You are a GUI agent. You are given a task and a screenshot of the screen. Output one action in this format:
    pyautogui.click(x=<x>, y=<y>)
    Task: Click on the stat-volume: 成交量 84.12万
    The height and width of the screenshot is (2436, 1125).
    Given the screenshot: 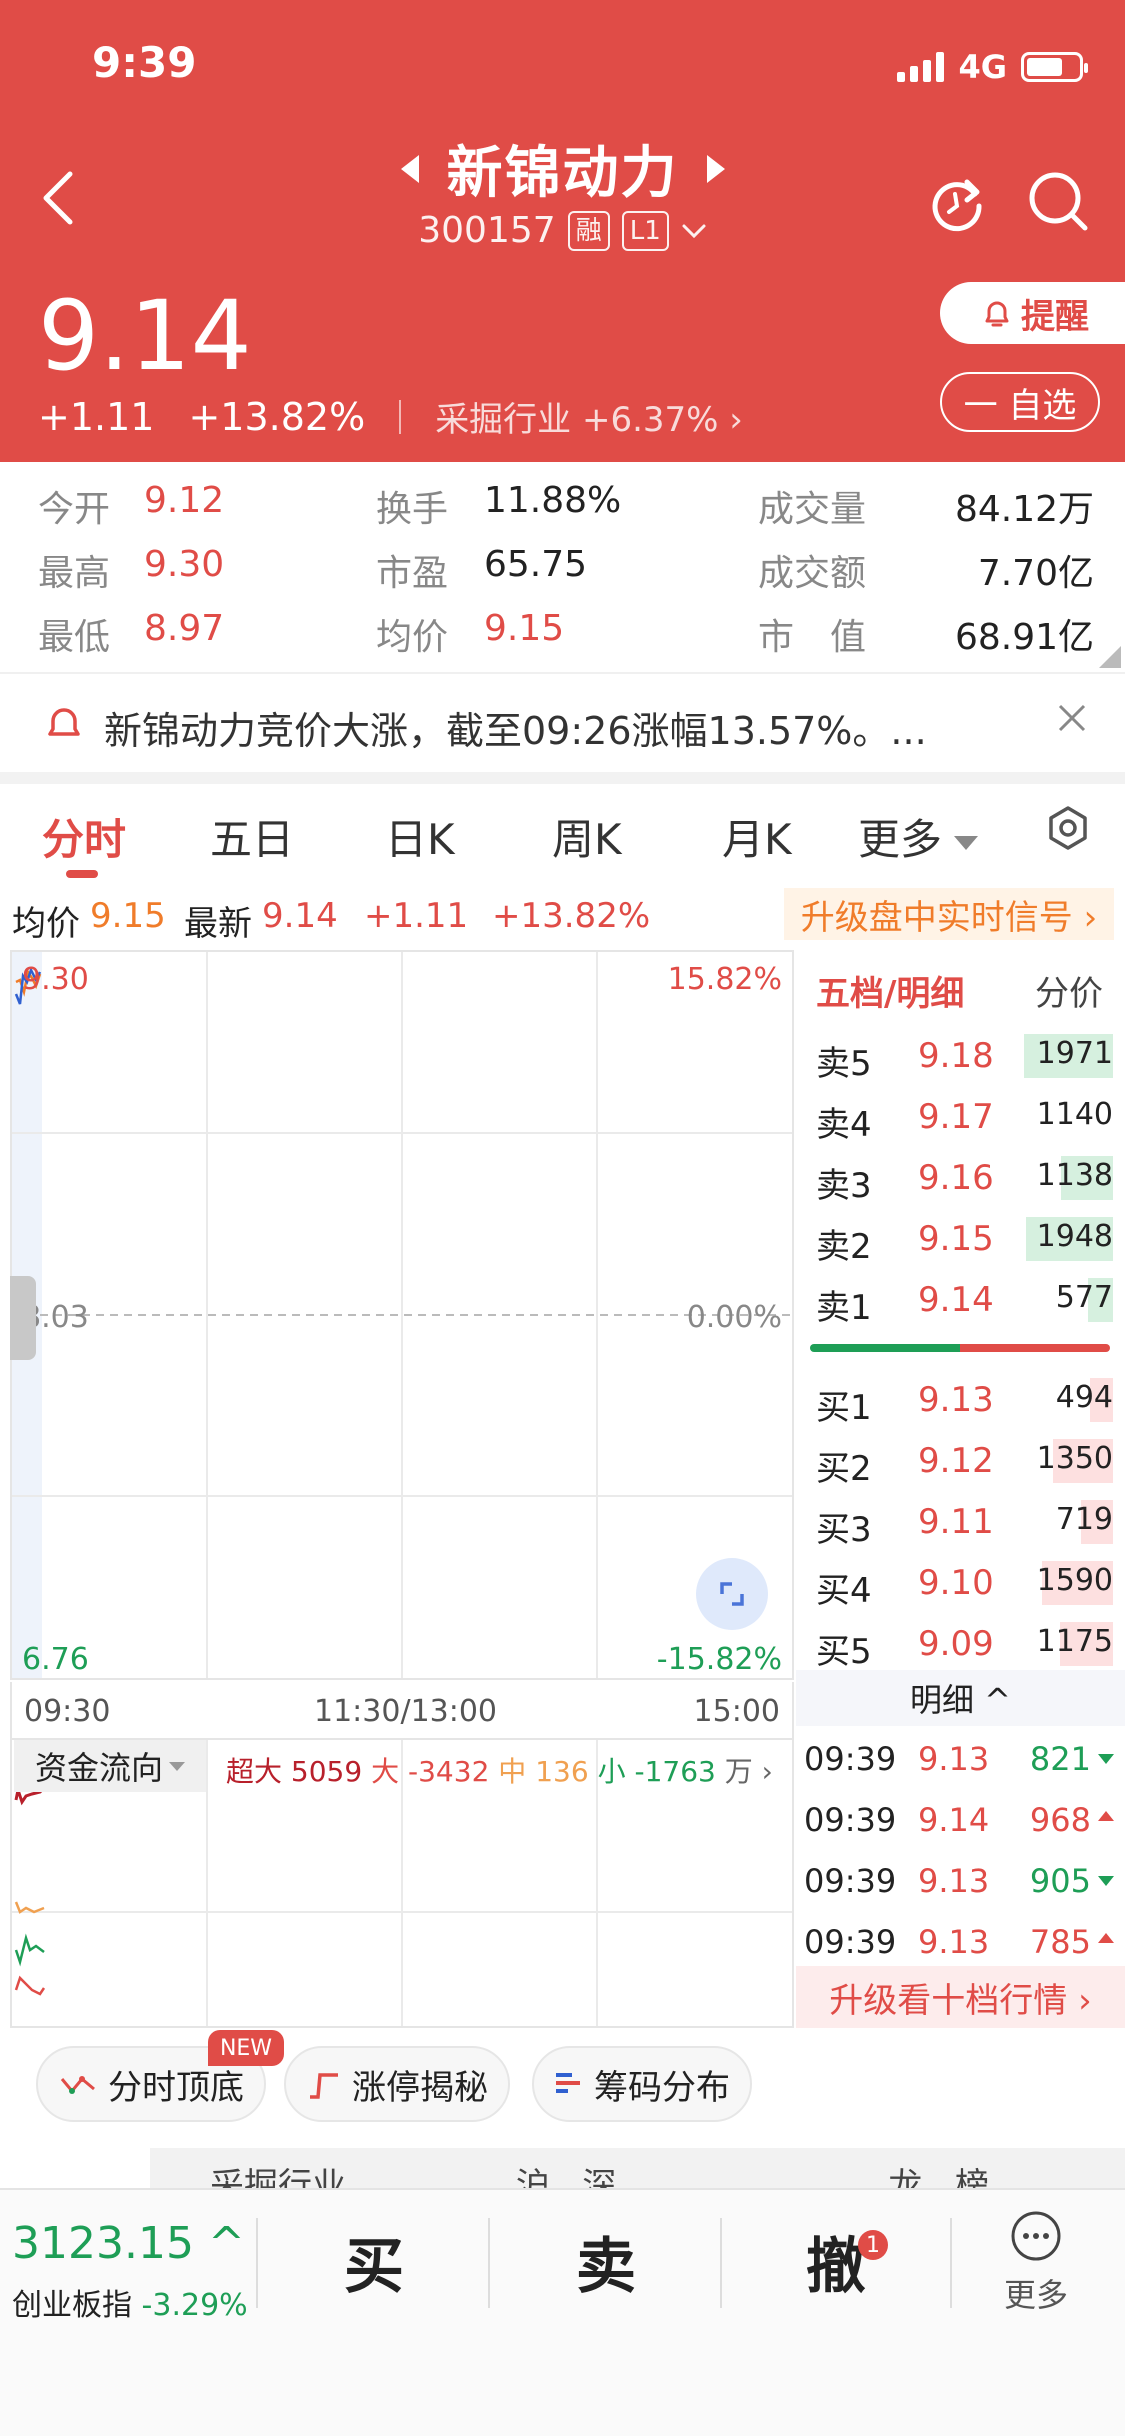 What is the action you would take?
    pyautogui.click(x=926, y=509)
    